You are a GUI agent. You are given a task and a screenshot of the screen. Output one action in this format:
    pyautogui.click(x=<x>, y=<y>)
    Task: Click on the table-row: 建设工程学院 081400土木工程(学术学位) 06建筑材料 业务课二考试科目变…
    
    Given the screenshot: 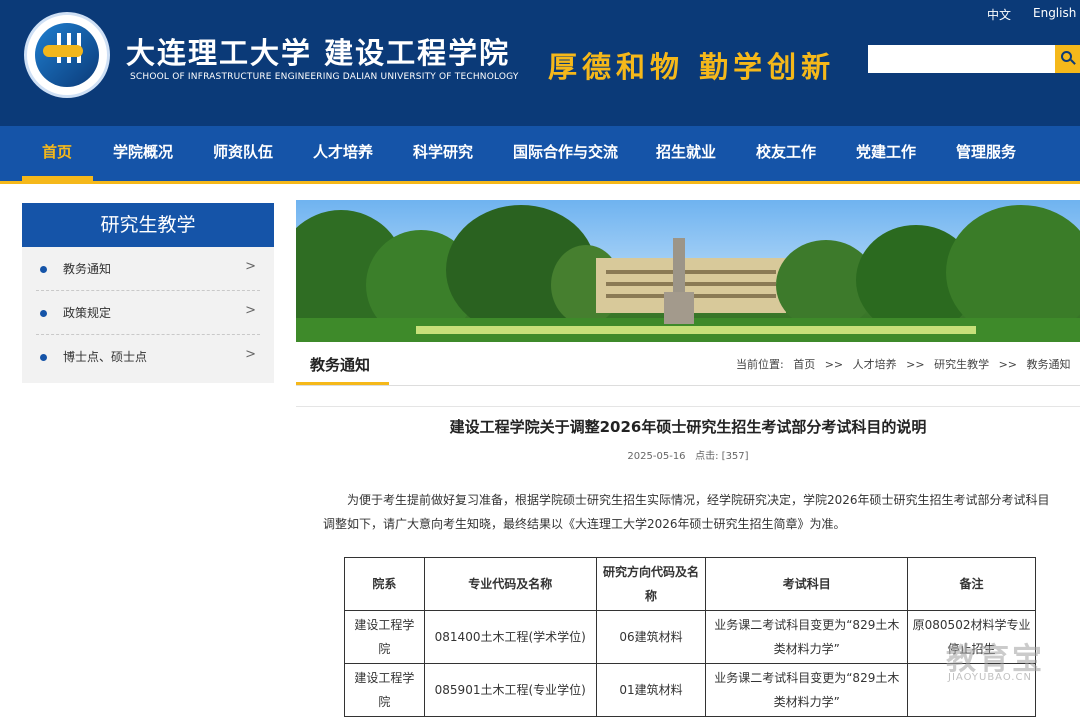 What is the action you would take?
    pyautogui.click(x=690, y=637)
    